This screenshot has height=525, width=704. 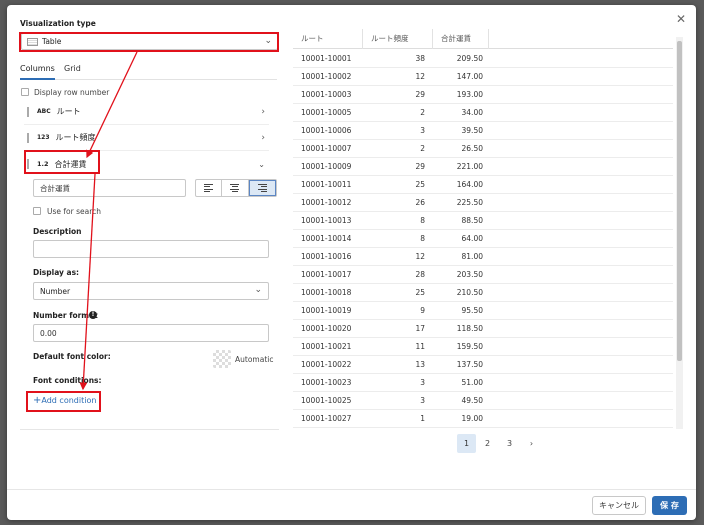 I want to click on table-row: 10001-10001 38 209.50, so click(x=483, y=59).